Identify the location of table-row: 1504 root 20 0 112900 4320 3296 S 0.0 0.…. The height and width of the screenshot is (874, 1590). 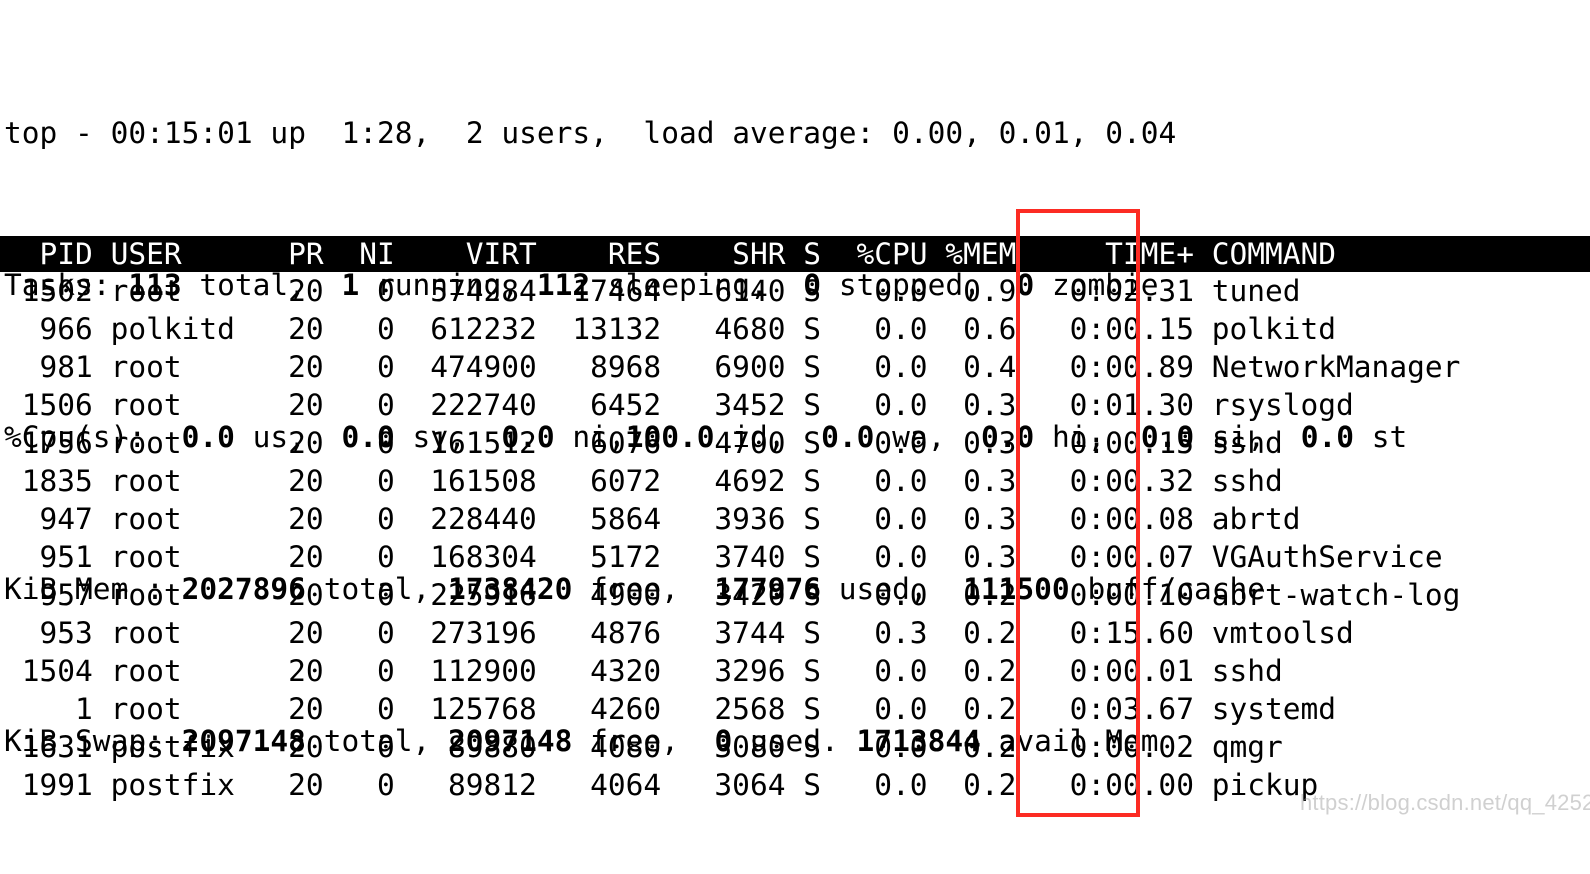
(732, 671).